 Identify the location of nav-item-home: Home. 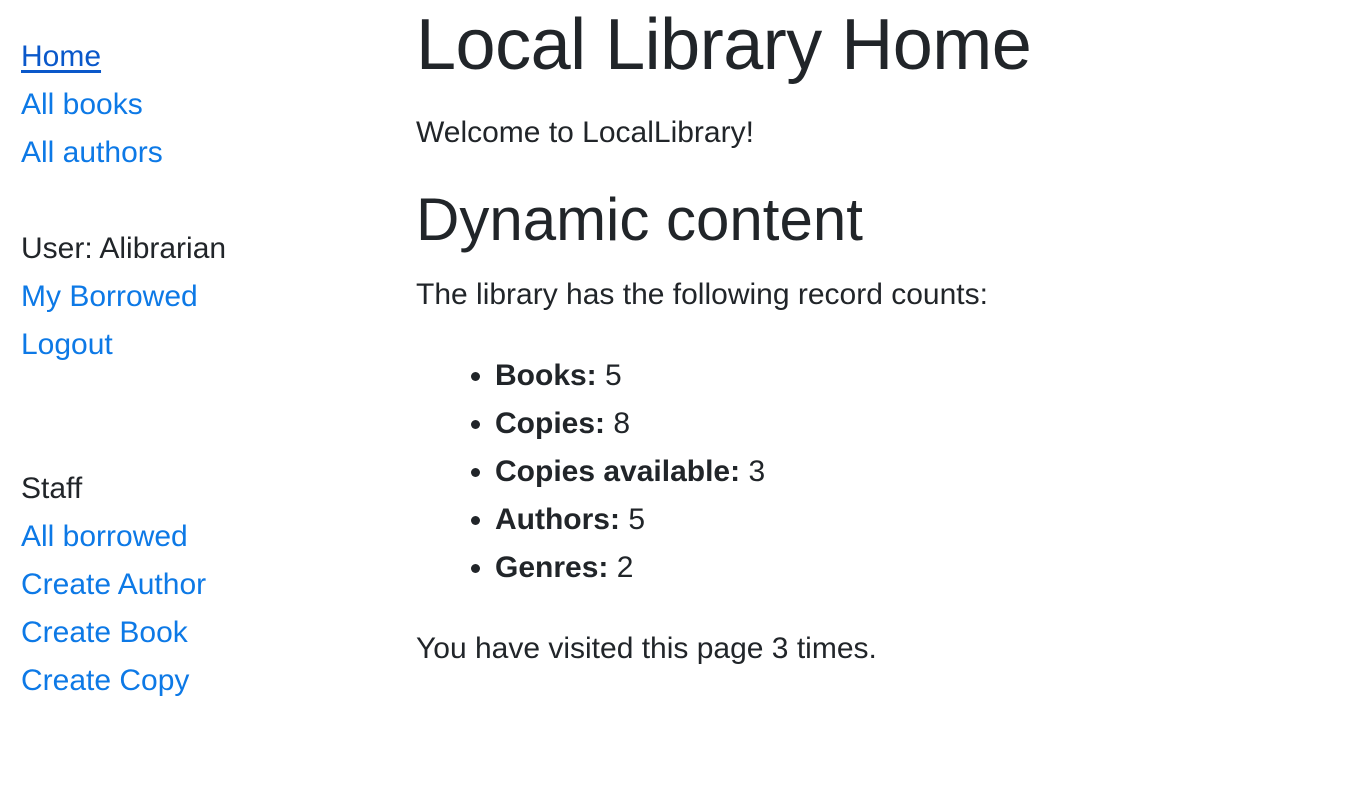
(191, 57).